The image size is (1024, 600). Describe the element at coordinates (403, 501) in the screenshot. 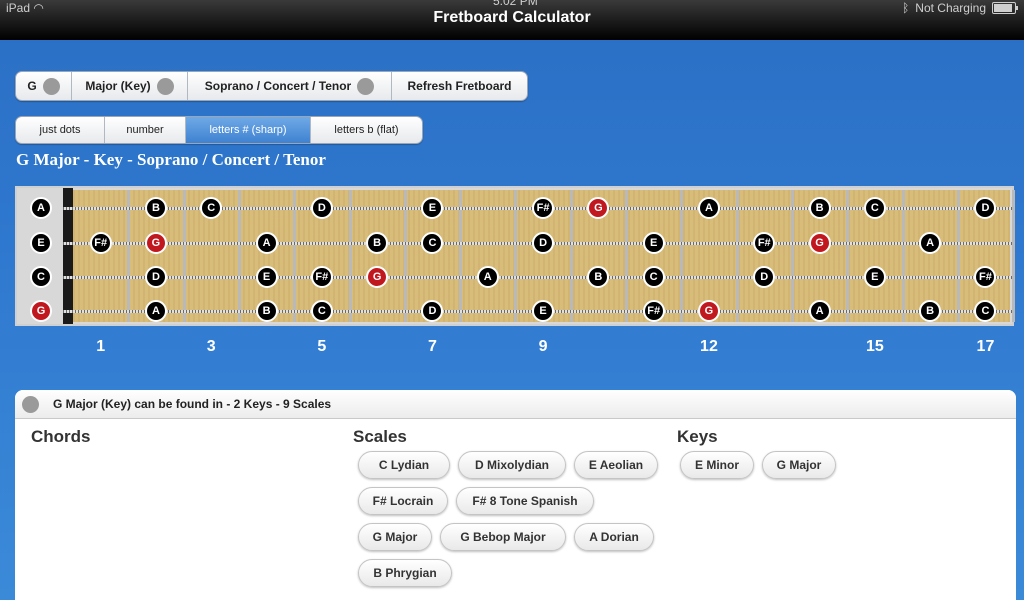

I see `scale-pill: F# Locrain` at that location.